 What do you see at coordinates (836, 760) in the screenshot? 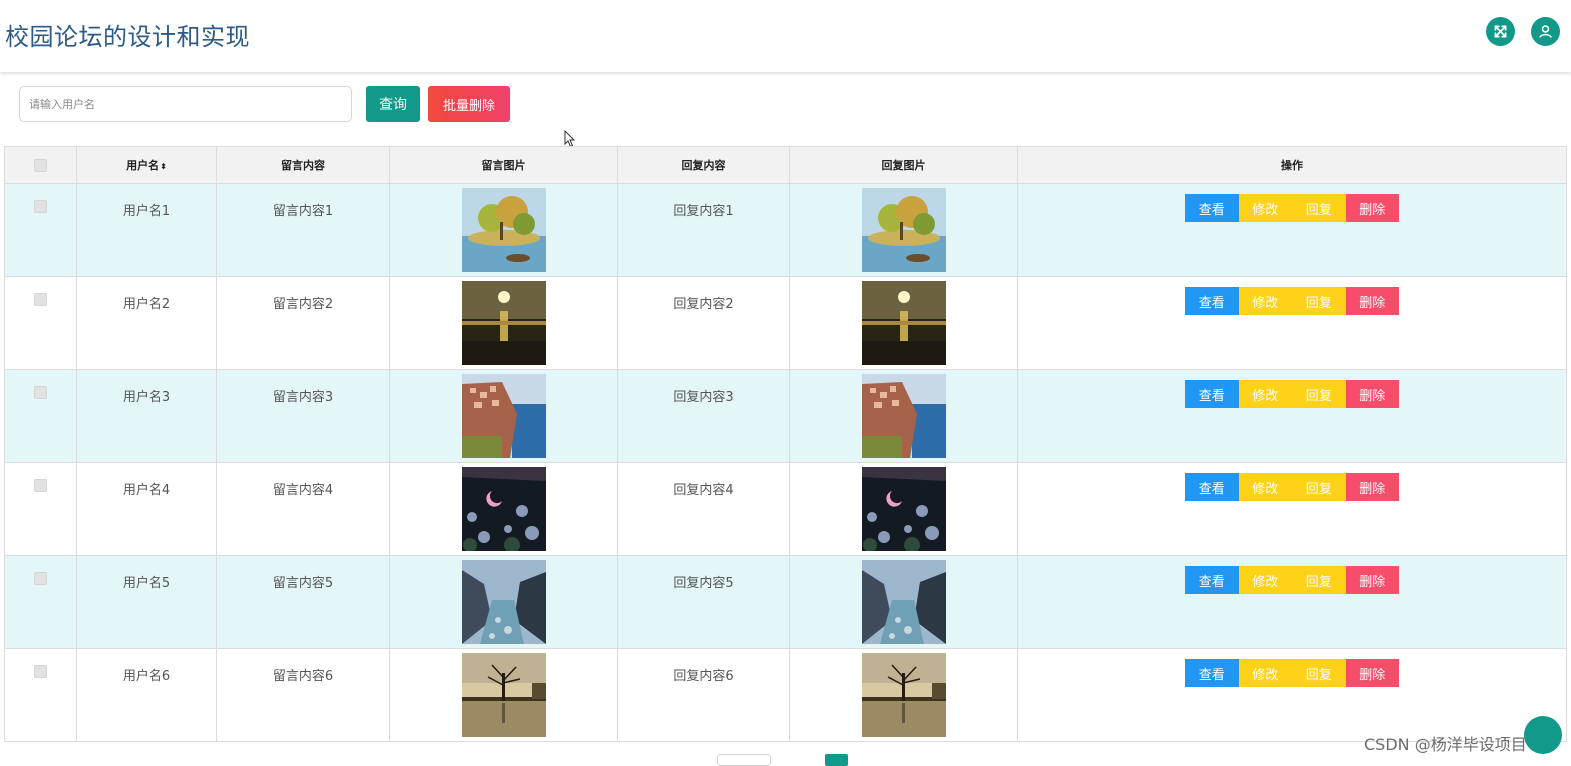
I see `pagination-current-page` at bounding box center [836, 760].